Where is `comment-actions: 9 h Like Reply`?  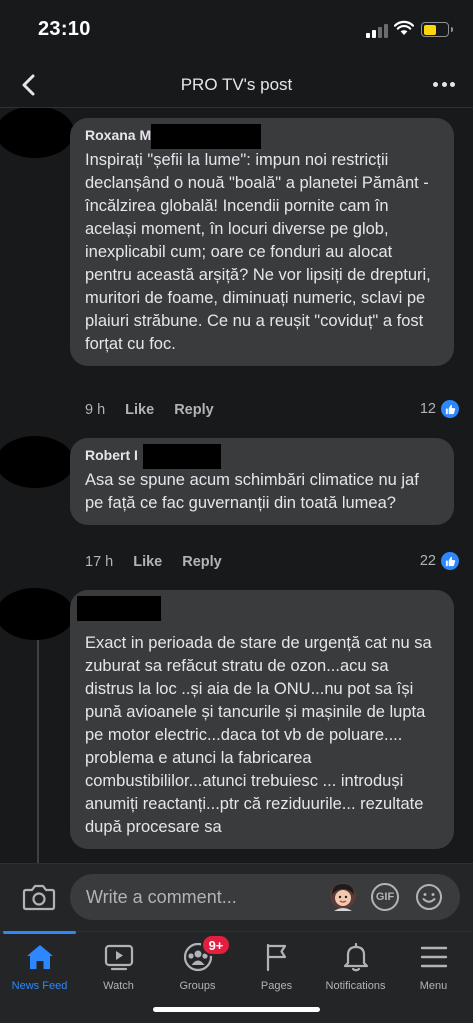
comment-actions: 9 h Like Reply is located at coordinates (159, 410).